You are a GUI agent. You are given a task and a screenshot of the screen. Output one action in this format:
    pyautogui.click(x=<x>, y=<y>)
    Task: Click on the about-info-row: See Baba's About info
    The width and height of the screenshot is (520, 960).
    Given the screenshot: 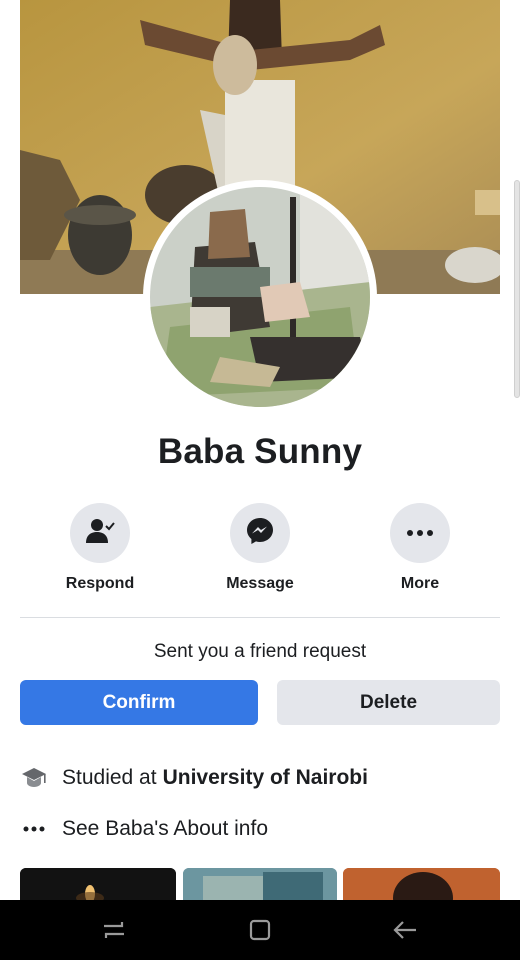 What is the action you would take?
    pyautogui.click(x=144, y=829)
    